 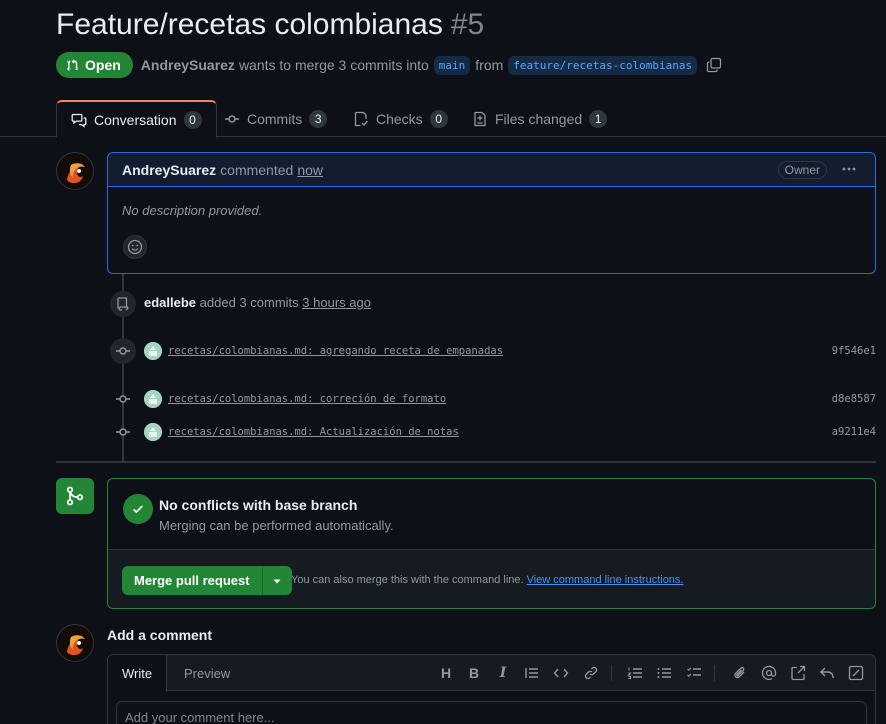 What do you see at coordinates (336, 302) in the screenshot?
I see `push-time: 3 hours ago` at bounding box center [336, 302].